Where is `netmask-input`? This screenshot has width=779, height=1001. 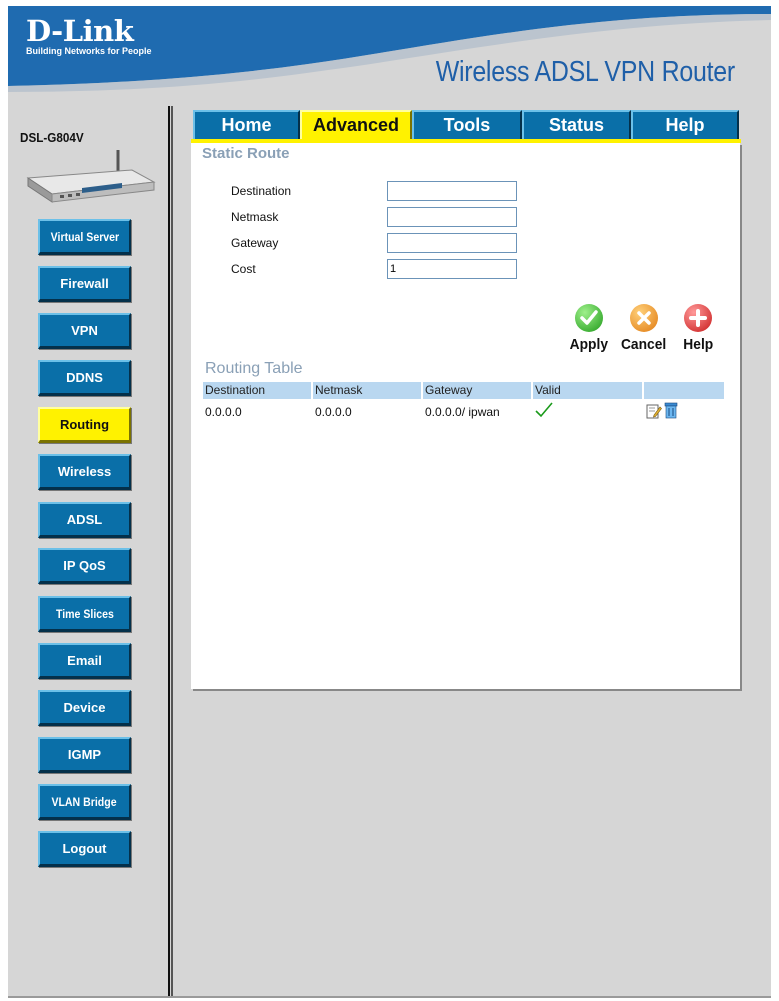
netmask-input is located at coordinates (452, 217).